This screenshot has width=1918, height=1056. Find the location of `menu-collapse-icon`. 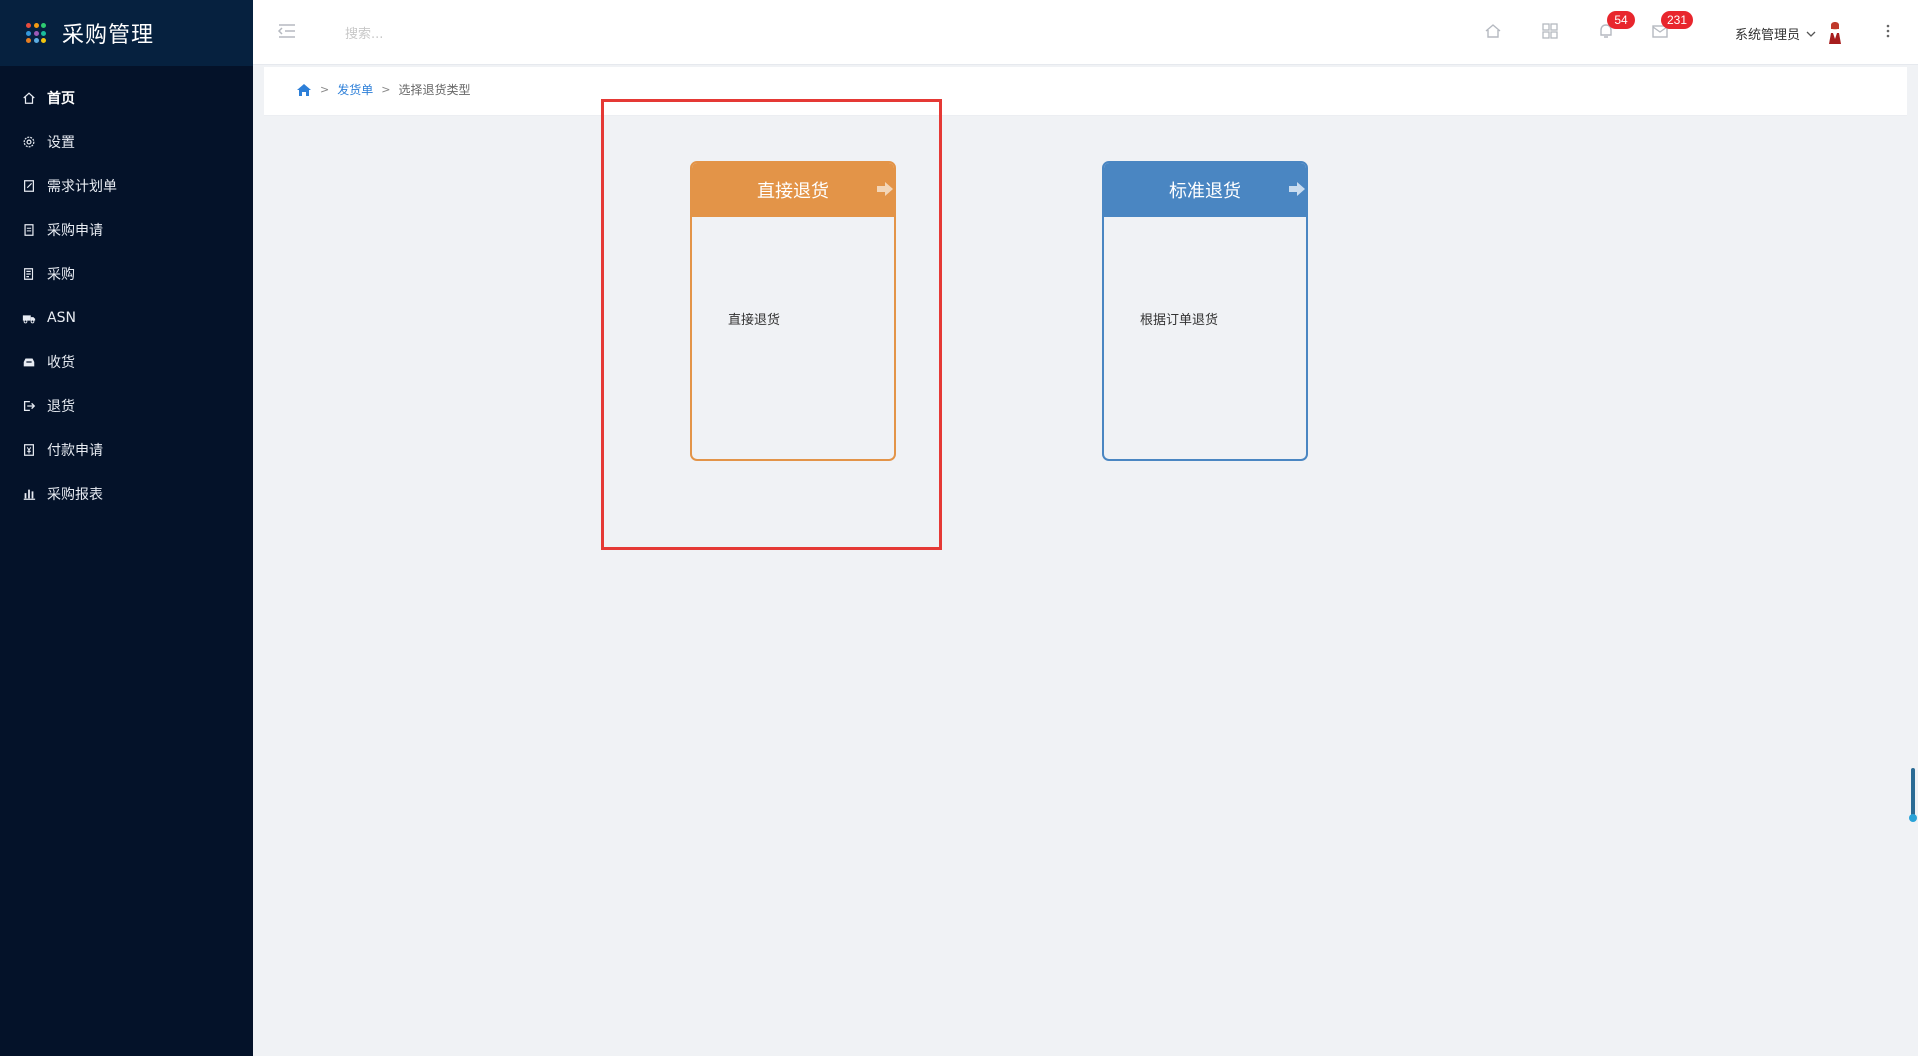

menu-collapse-icon is located at coordinates (287, 31).